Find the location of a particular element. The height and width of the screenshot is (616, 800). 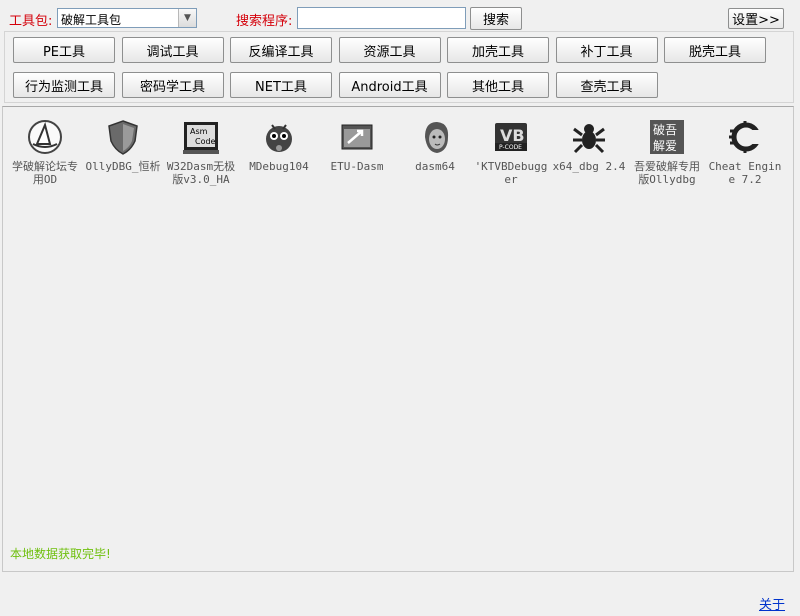

bug-ball-icon is located at coordinates (279, 137).